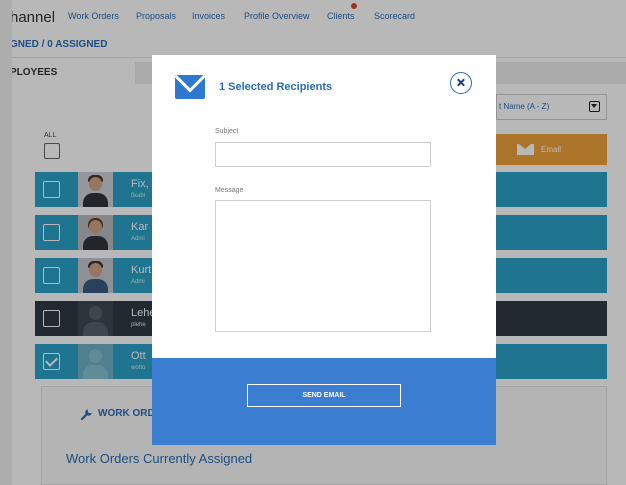 Image resolution: width=626 pixels, height=485 pixels. What do you see at coordinates (229, 190) in the screenshot?
I see `message-label: Message` at bounding box center [229, 190].